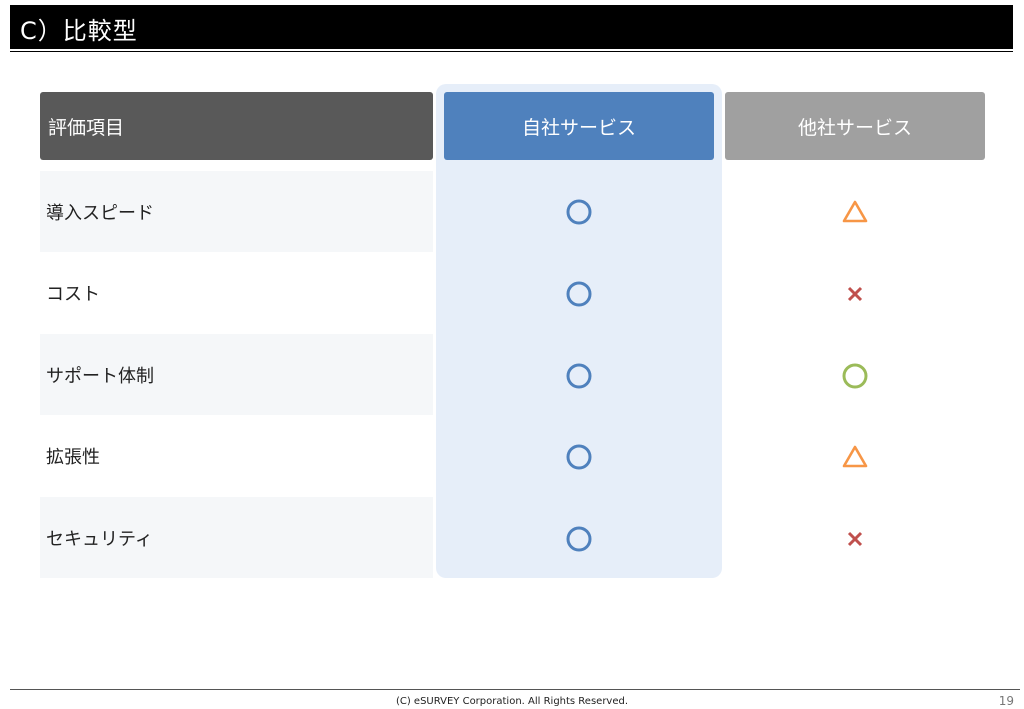  Describe the element at coordinates (236, 126) in the screenshot. I see `header-evaluation-item: 評価項目` at that location.